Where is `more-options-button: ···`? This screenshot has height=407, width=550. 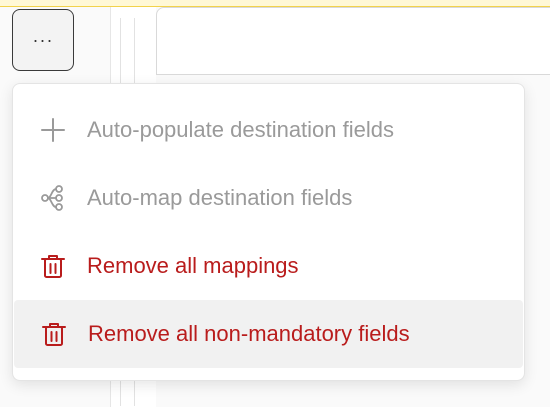
more-options-button: ··· is located at coordinates (43, 40).